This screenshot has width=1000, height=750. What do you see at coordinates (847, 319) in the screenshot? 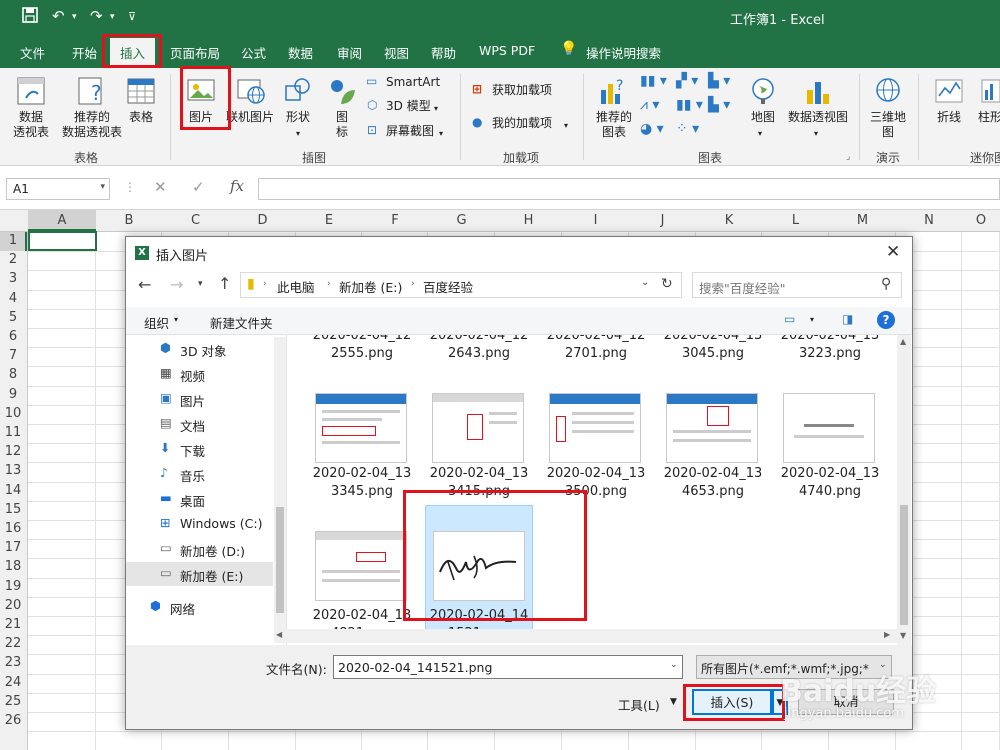
I see `preview-pane-icon: ◨` at bounding box center [847, 319].